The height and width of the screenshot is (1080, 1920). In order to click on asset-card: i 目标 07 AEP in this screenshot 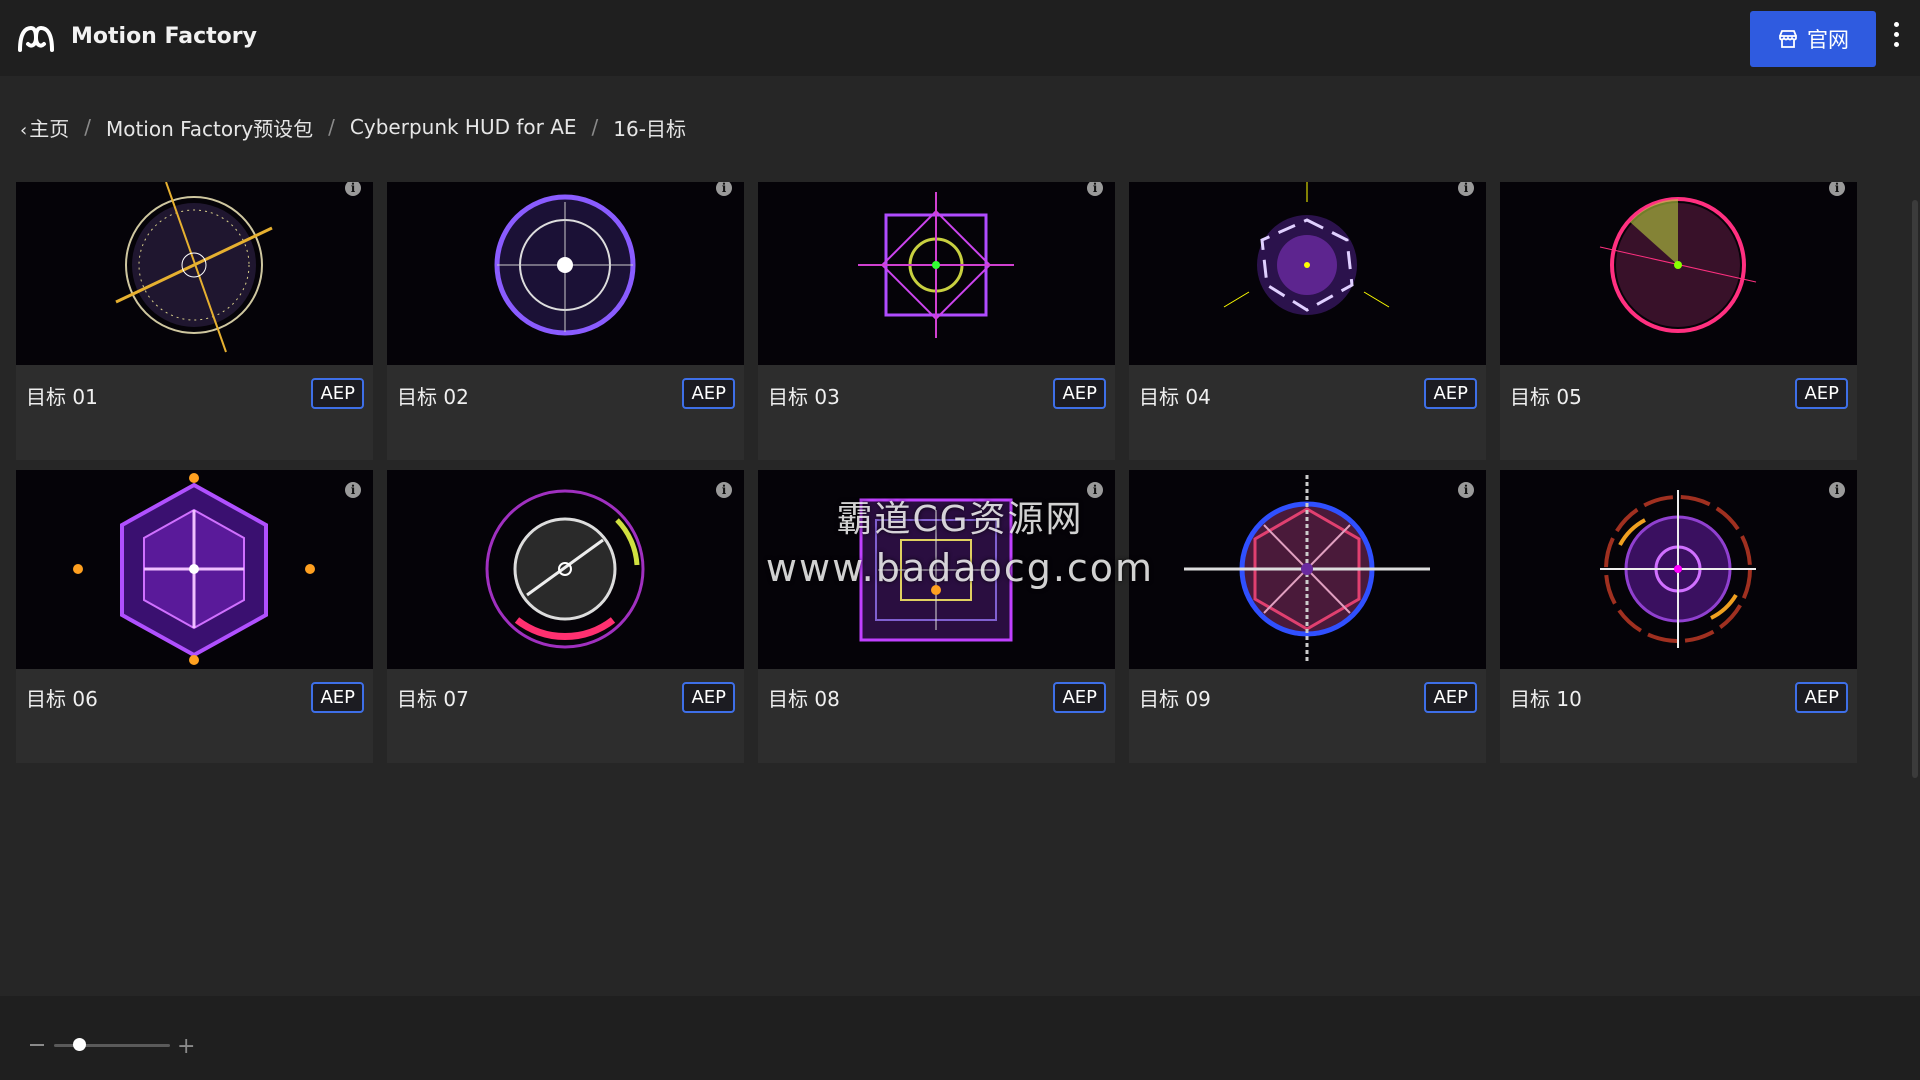, I will do `click(565, 616)`.